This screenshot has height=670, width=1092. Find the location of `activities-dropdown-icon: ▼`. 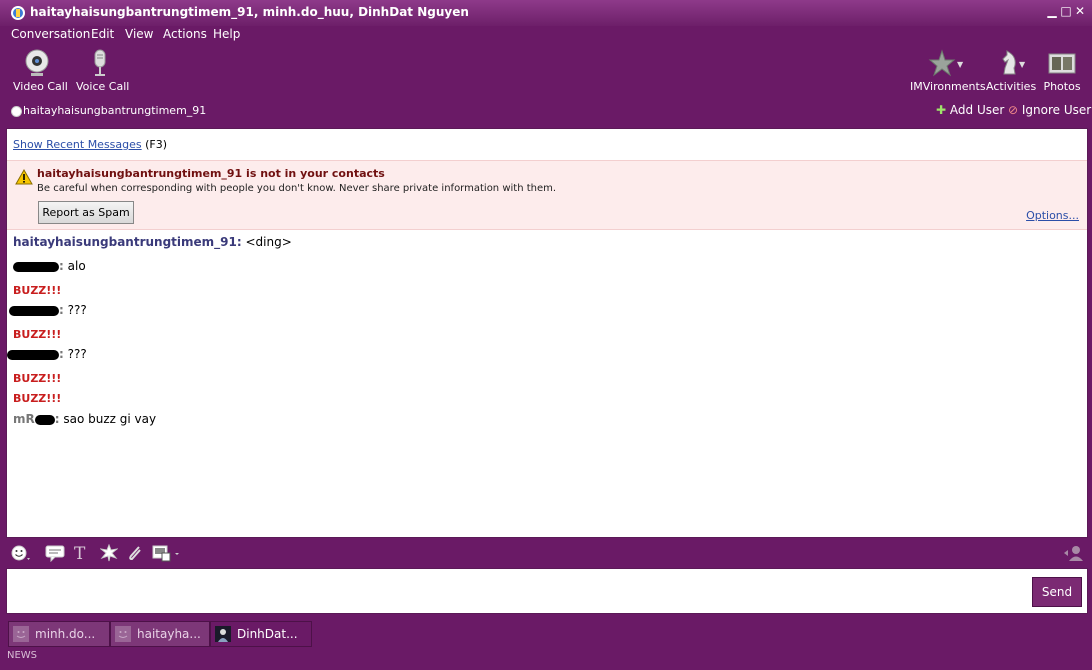

activities-dropdown-icon: ▼ is located at coordinates (1022, 64).